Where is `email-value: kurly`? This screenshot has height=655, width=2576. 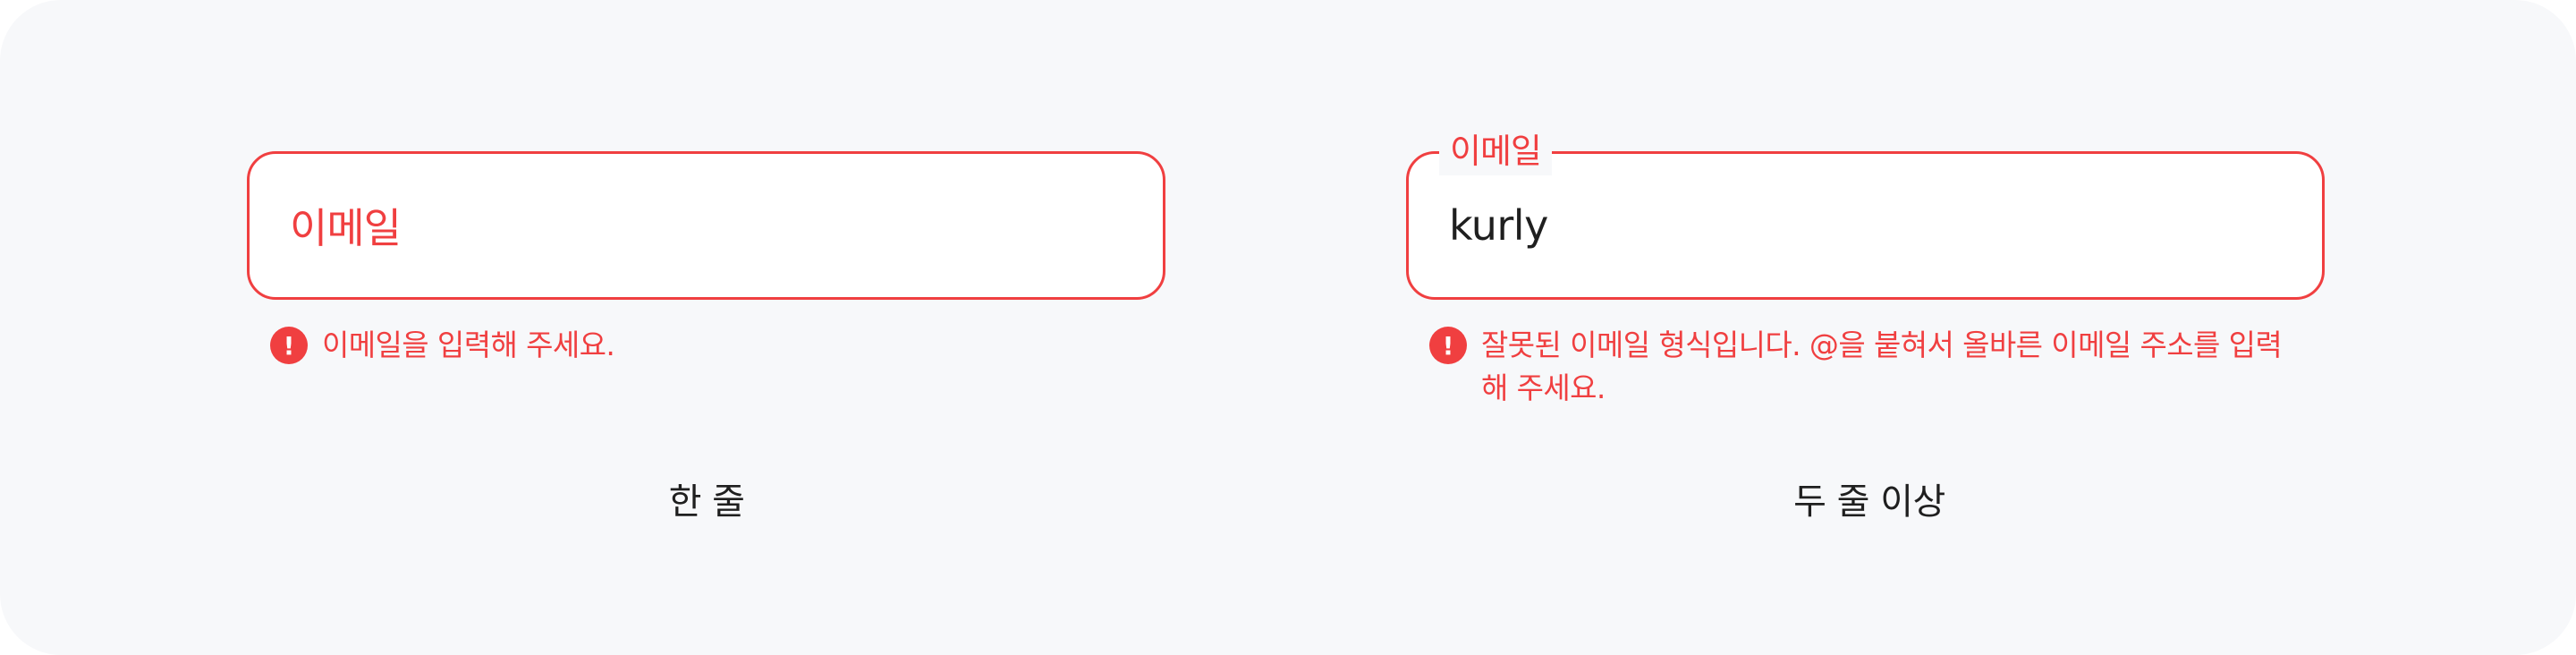
email-value: kurly is located at coordinates (1498, 225).